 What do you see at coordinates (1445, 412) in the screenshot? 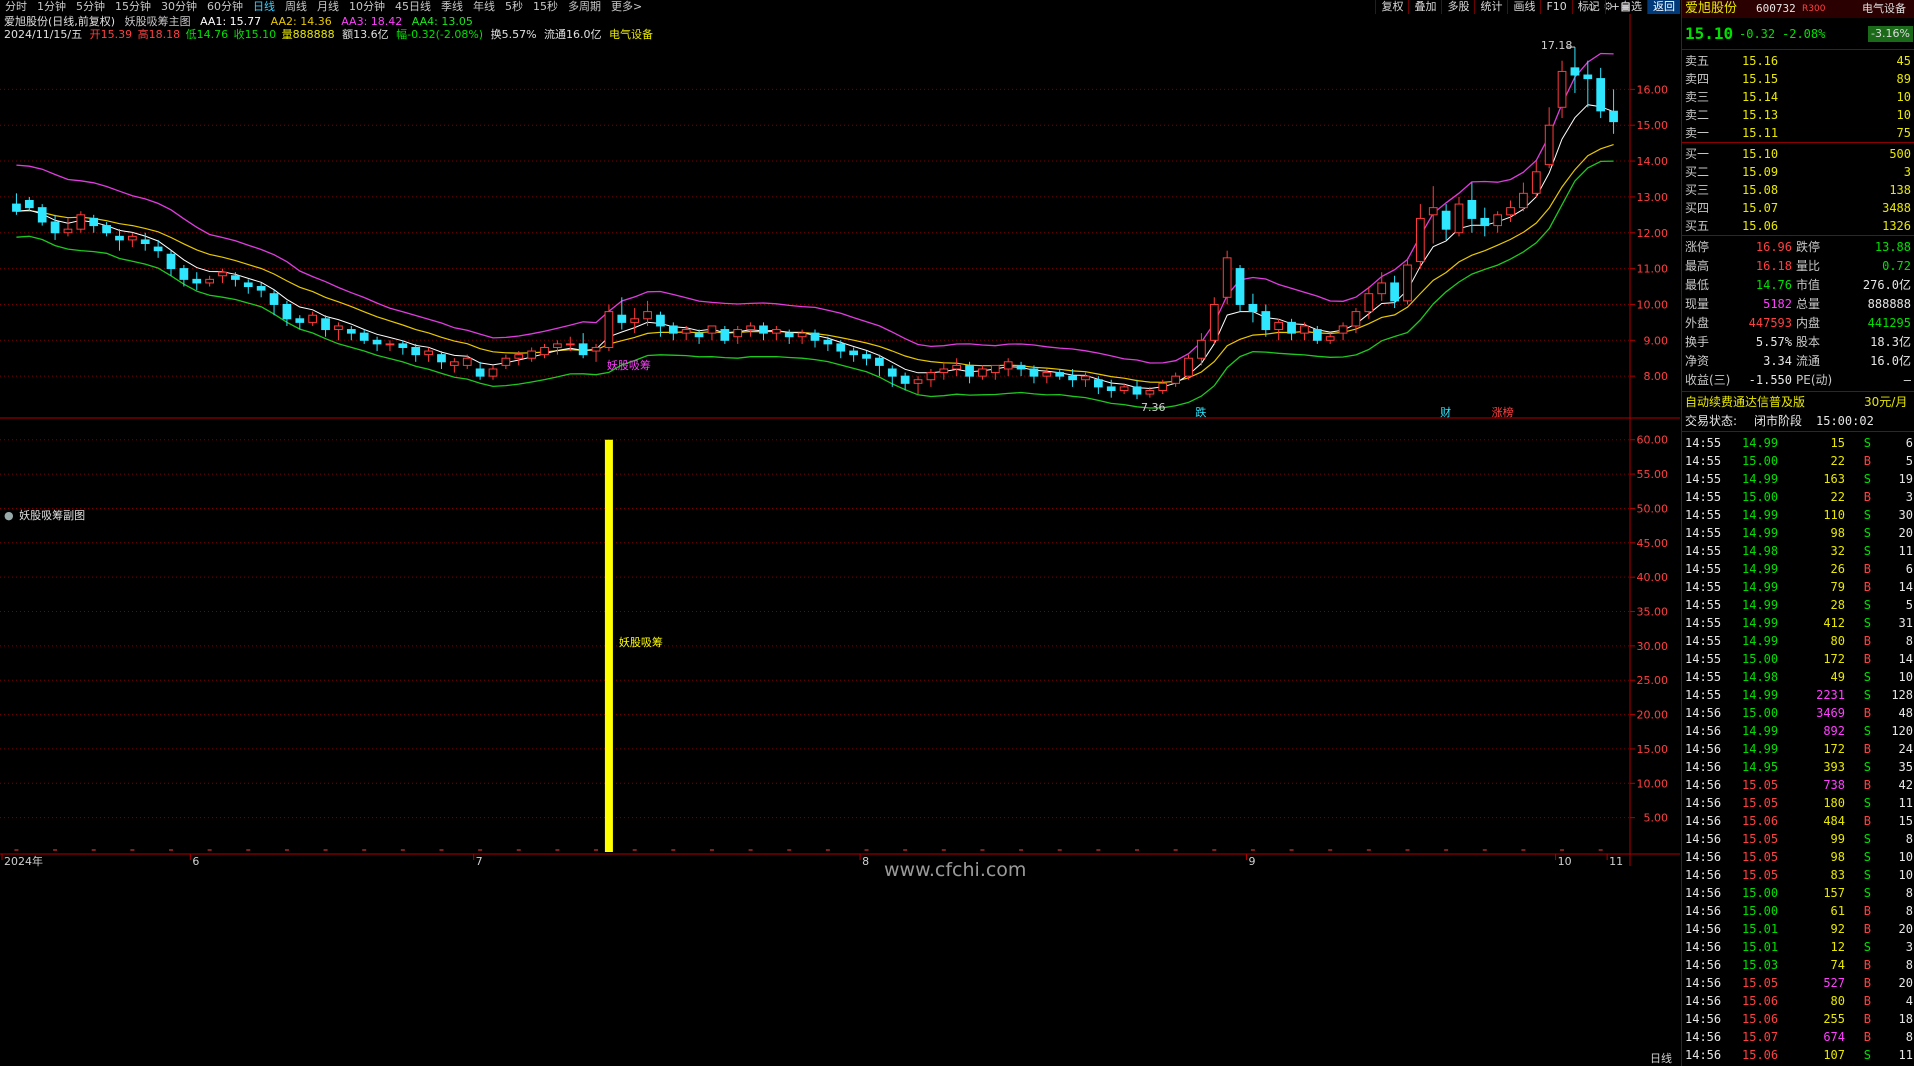
I see `event-label-earnings: 财` at bounding box center [1445, 412].